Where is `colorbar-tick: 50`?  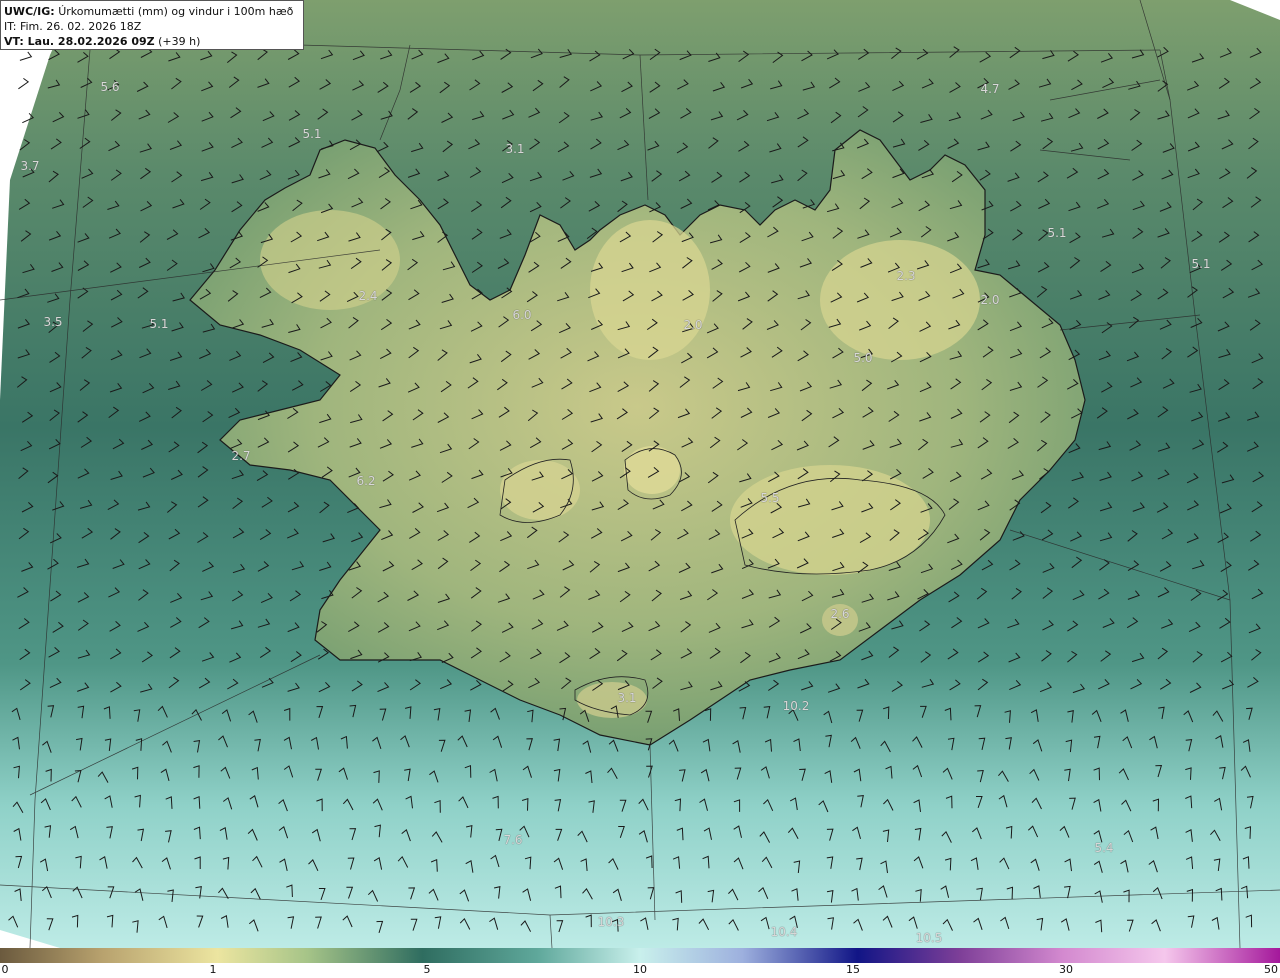
colorbar-tick: 50 is located at coordinates (1271, 969).